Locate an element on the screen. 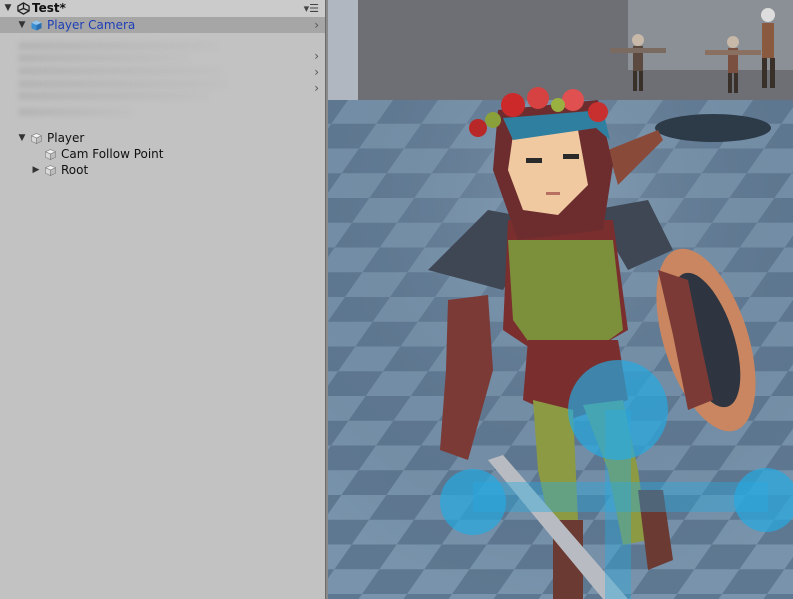  hierarchy-item-label: Root is located at coordinates (75, 170).